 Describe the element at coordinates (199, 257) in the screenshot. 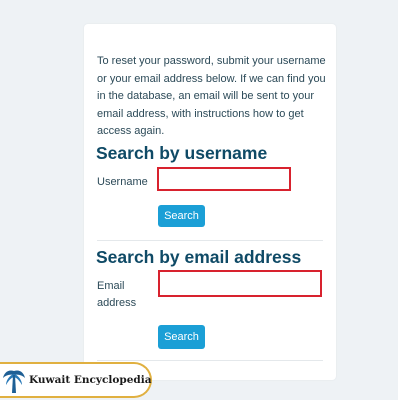

I see `email-section-heading: Search by email address` at that location.